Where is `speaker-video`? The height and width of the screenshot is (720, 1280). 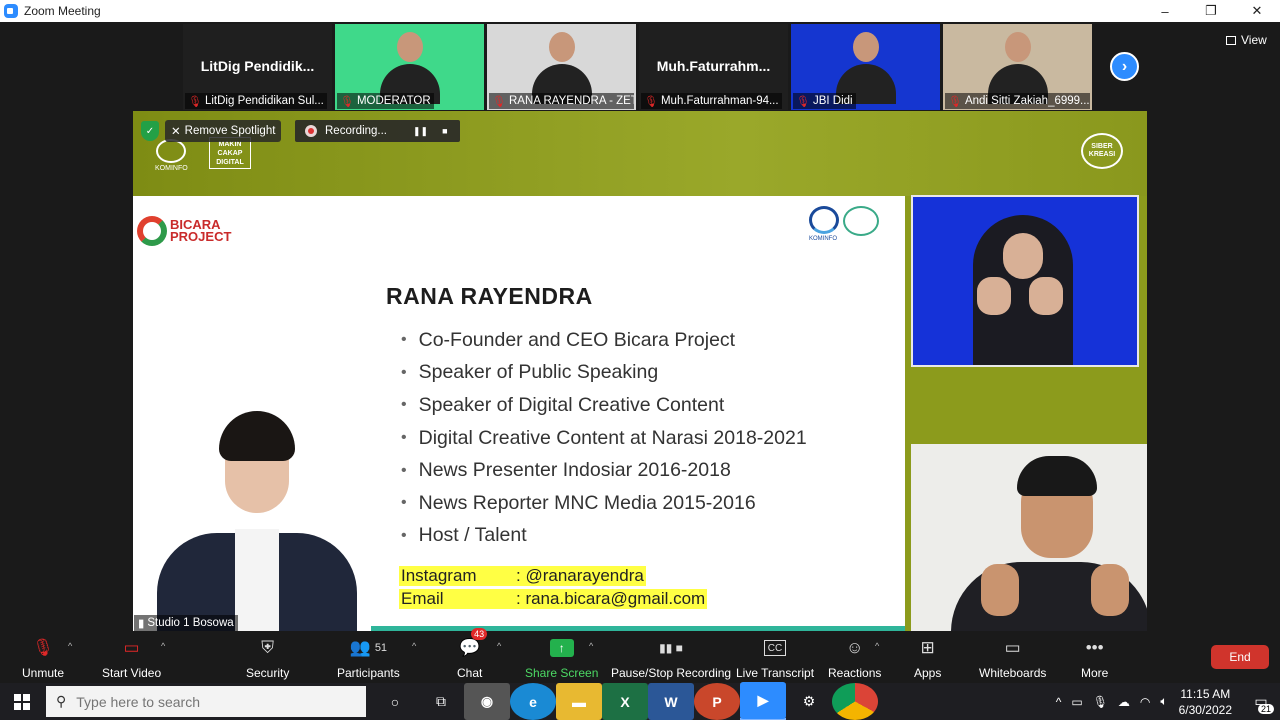
speaker-video is located at coordinates (1029, 537).